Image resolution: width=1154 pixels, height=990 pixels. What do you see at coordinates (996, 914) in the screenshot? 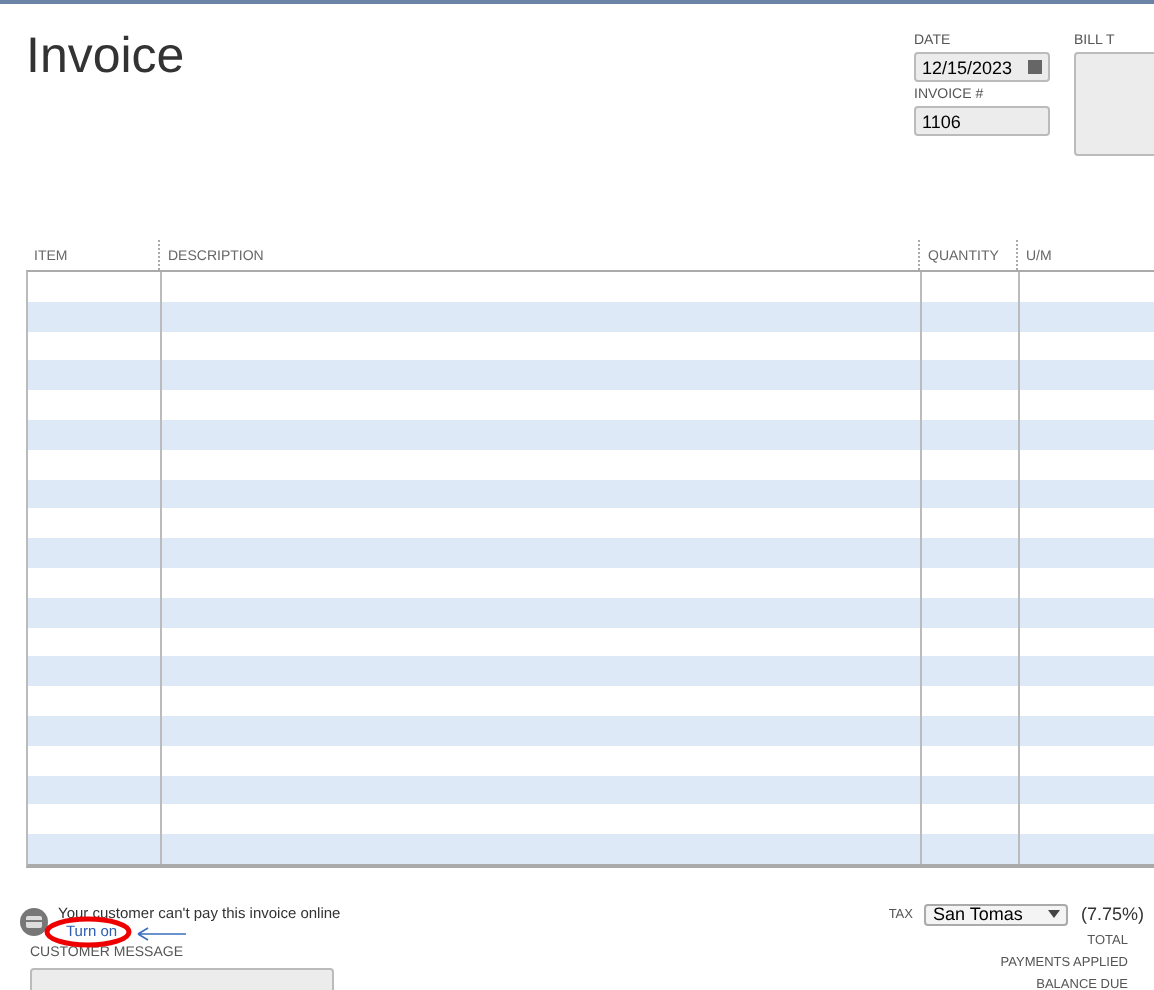
I see `tax-dropdown: San Tomas` at bounding box center [996, 914].